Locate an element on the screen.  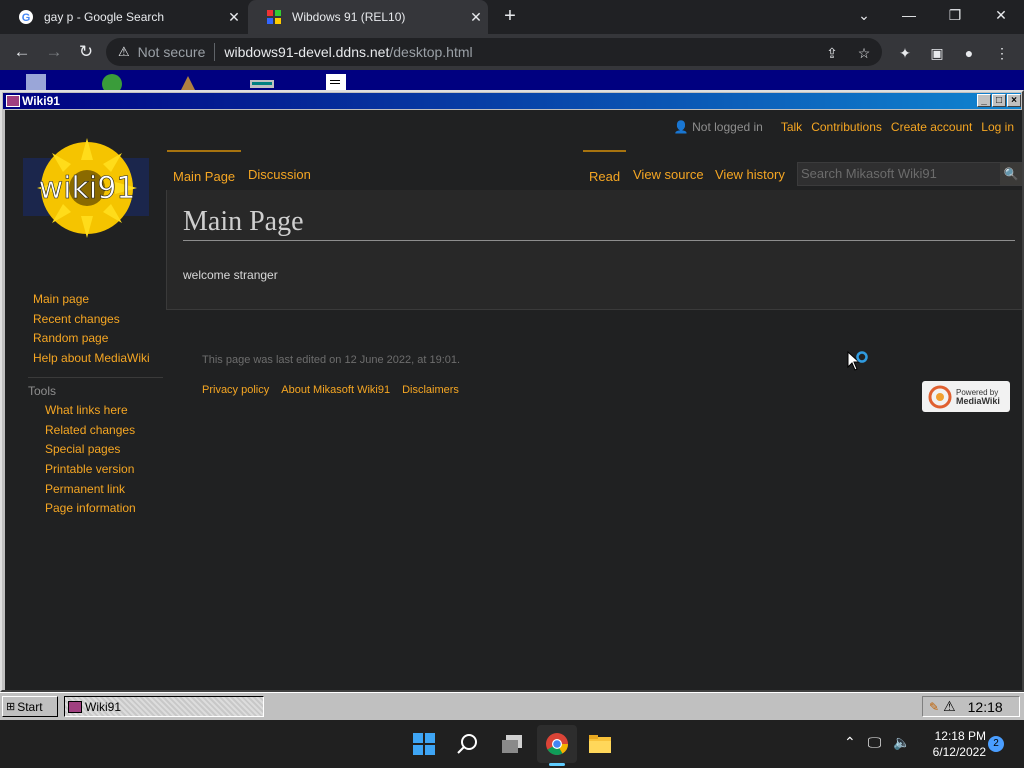
tab-title: Wibdows 91 (REL10) is located at coordinates (349, 17).